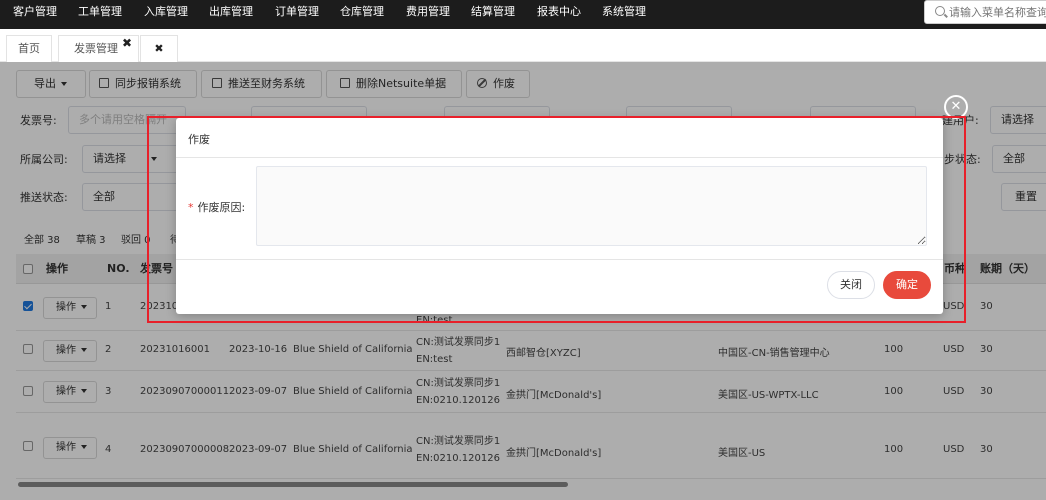 This screenshot has width=1046, height=500. What do you see at coordinates (221, 207) in the screenshot?
I see `reason-label-text: 作废原因:` at bounding box center [221, 207].